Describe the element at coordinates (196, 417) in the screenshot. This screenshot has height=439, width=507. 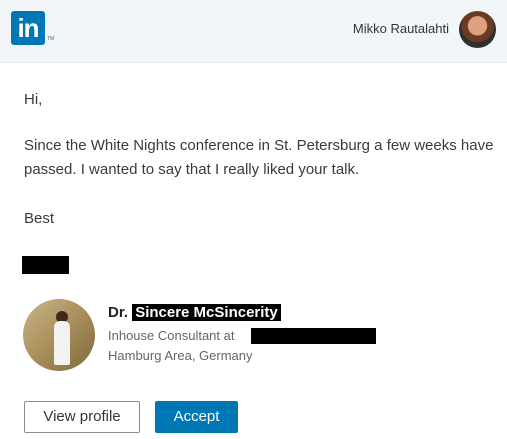
I see `accept-button: Accept` at that location.